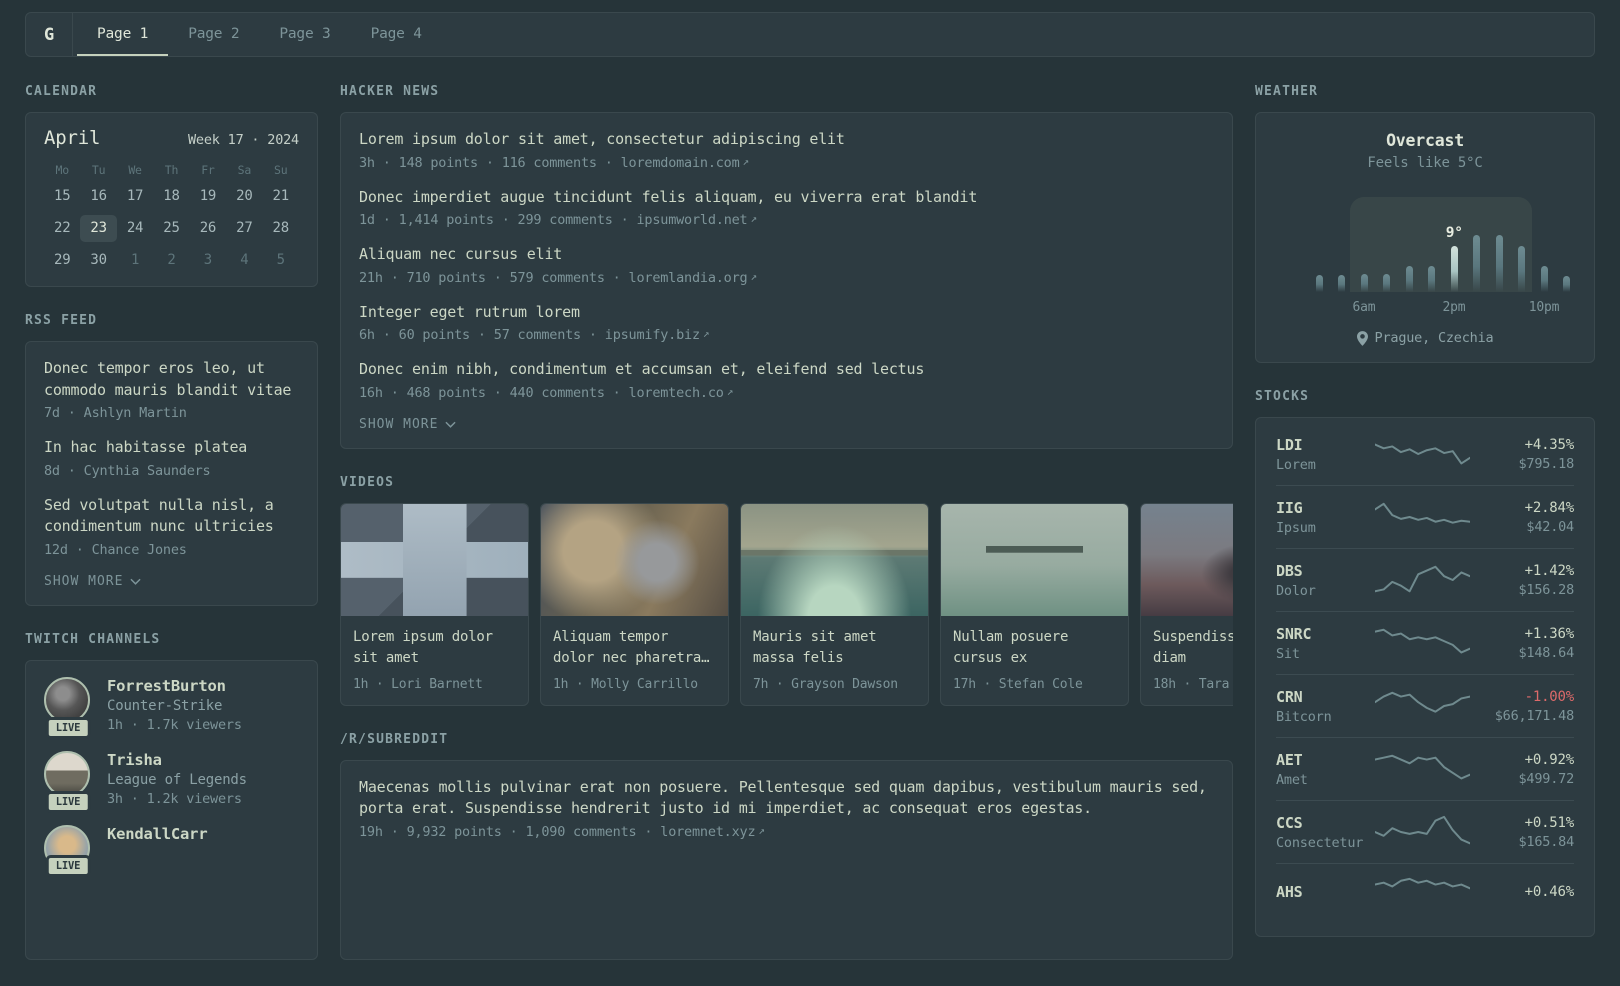  What do you see at coordinates (72, 138) in the screenshot?
I see `calendar-month: April` at bounding box center [72, 138].